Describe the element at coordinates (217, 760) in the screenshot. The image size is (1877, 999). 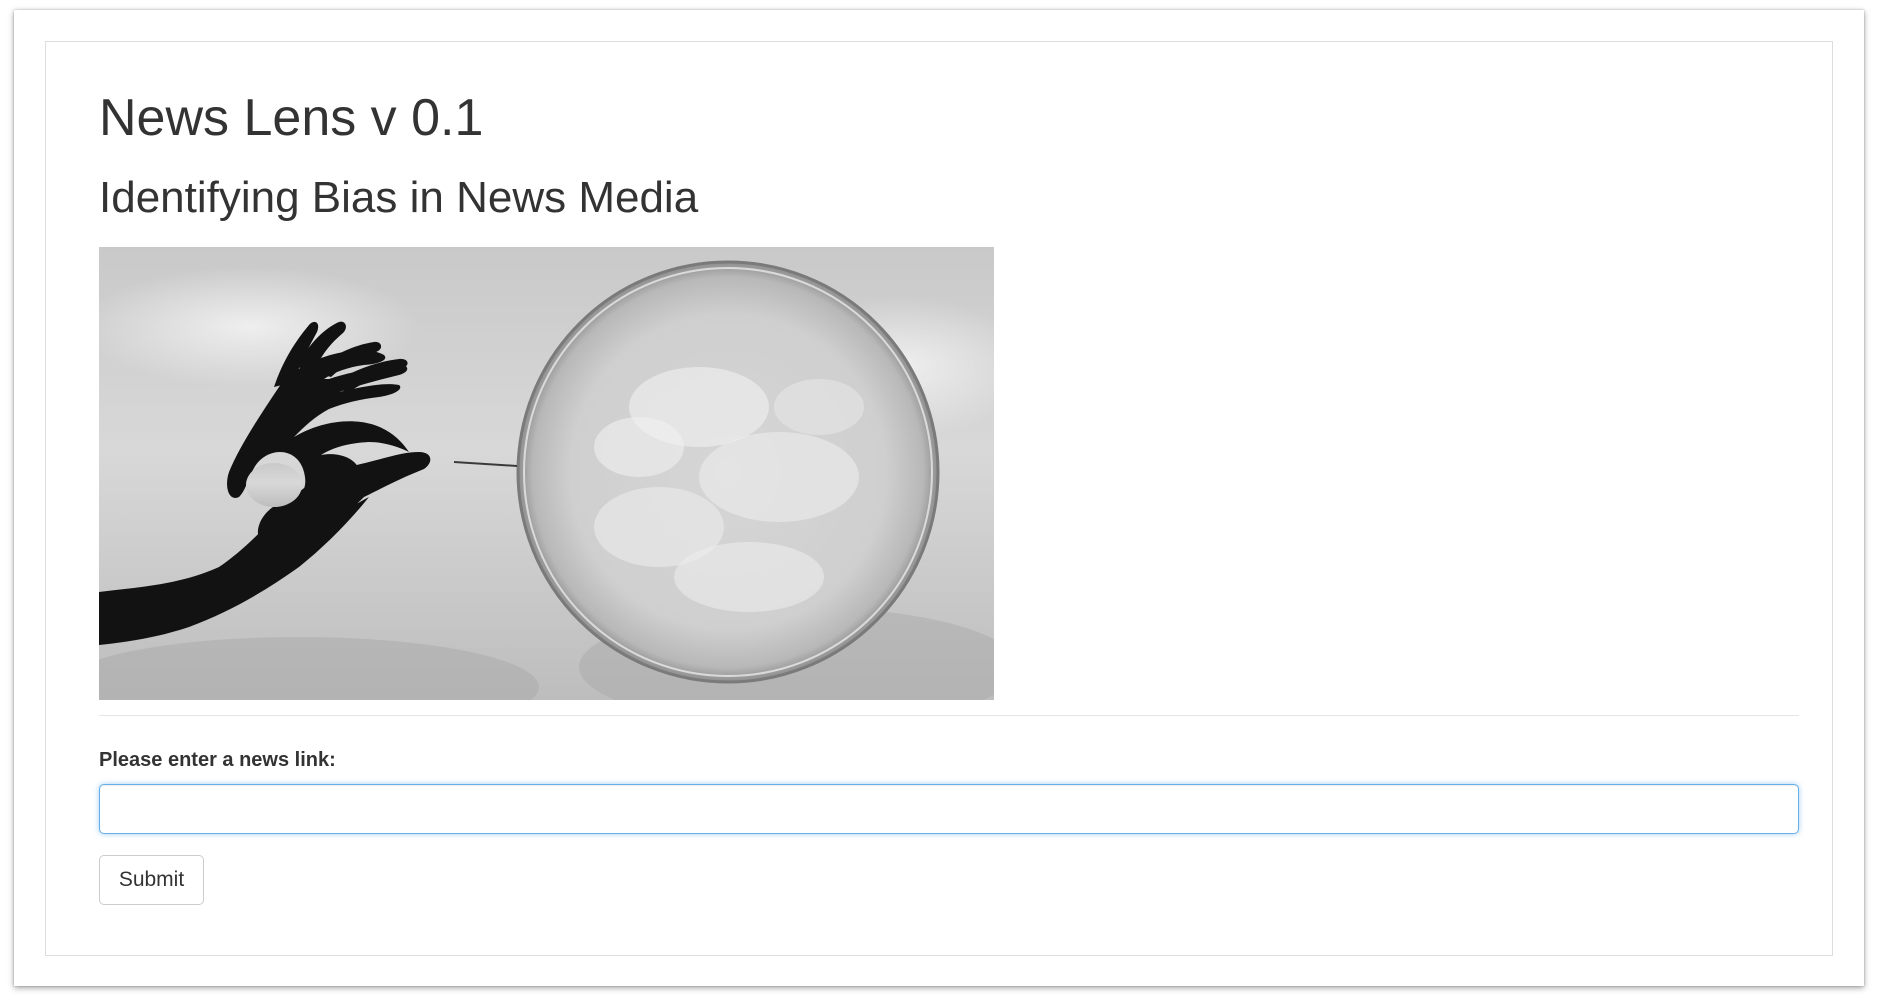
I see `news-link-label: Please enter a news link:` at that location.